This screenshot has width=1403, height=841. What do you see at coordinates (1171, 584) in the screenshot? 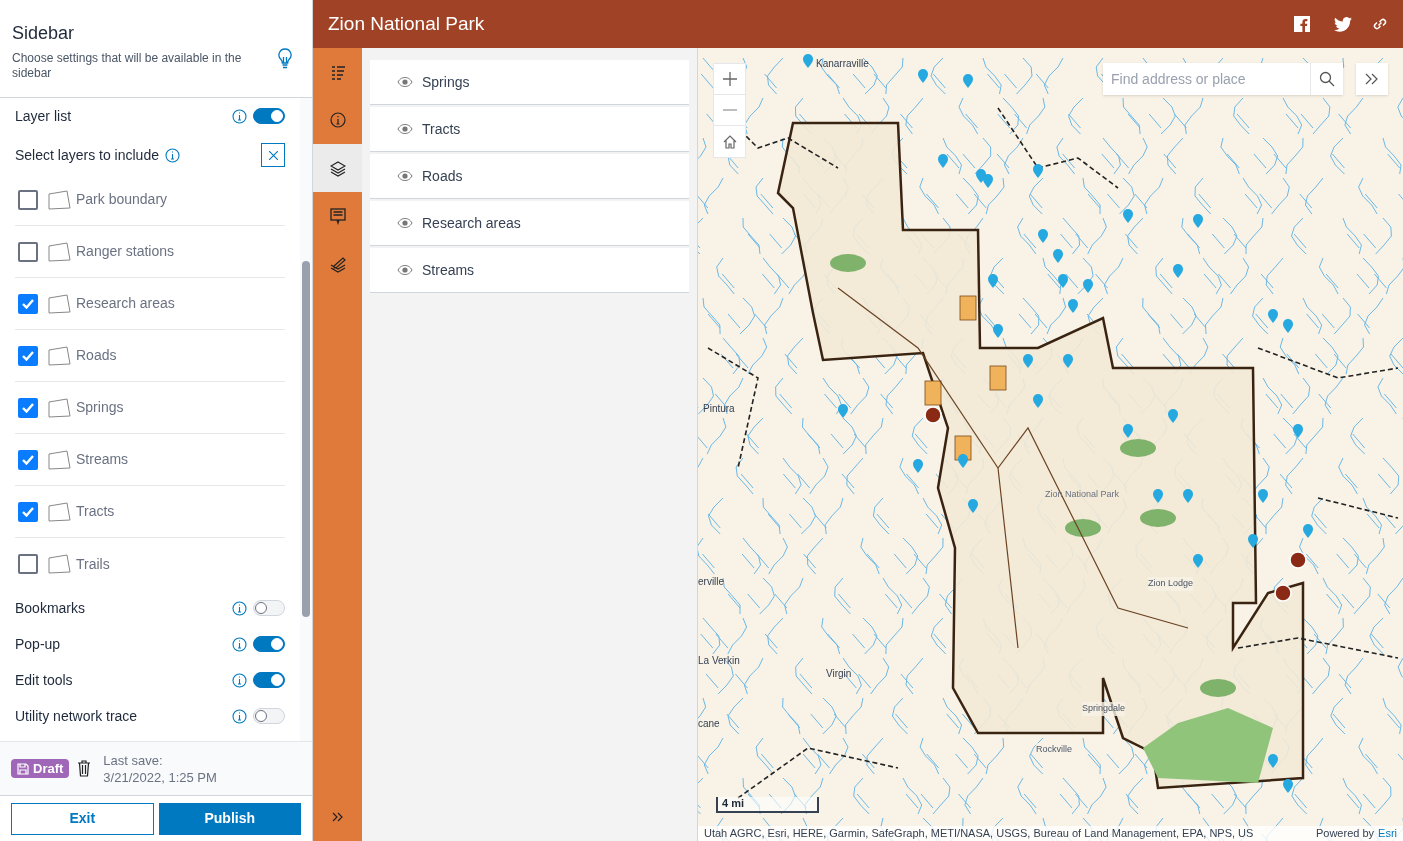
I see `map-label: Zion Lodge` at bounding box center [1171, 584].